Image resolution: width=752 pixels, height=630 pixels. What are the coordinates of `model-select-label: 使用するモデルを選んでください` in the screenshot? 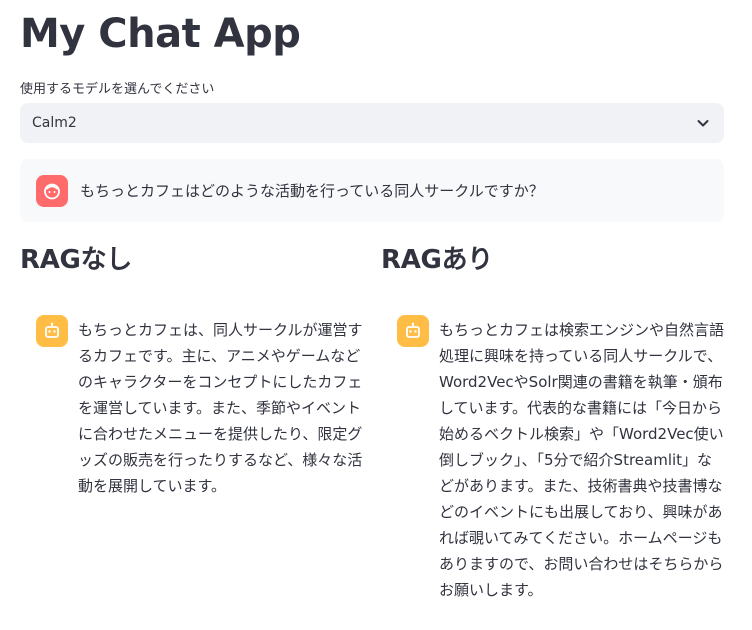 It's located at (117, 89).